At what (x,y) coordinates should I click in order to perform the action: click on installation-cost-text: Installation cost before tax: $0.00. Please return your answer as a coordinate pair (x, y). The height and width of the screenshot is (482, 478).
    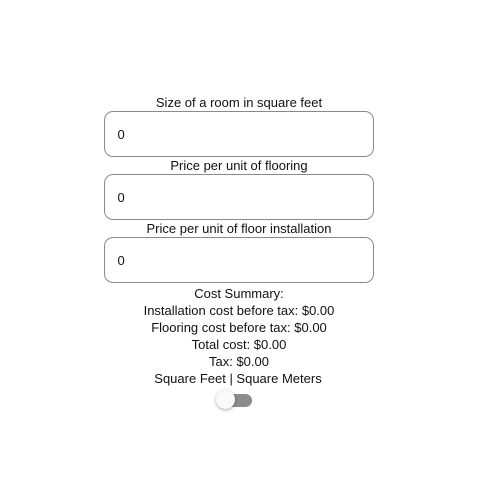
    Looking at the image, I should click on (239, 310).